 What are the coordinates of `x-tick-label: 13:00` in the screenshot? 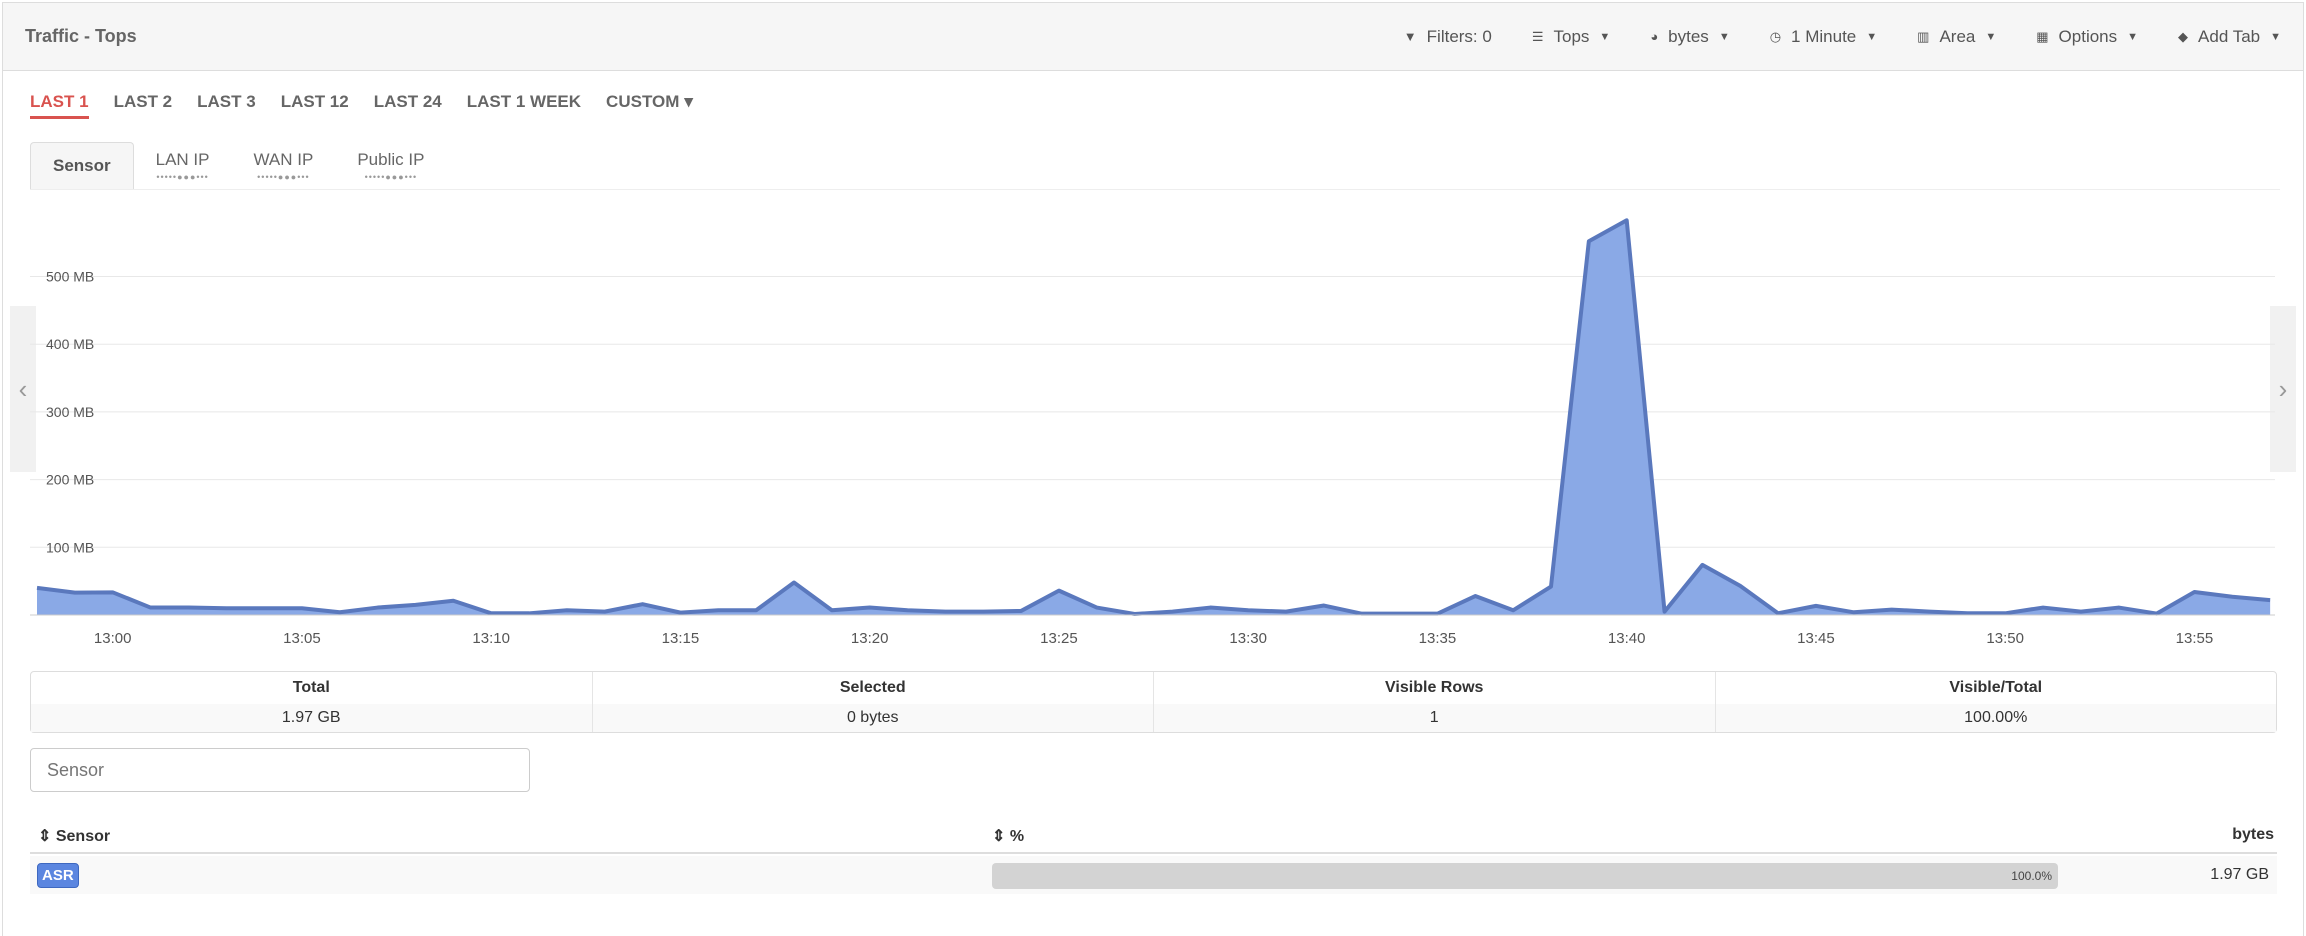 It's located at (113, 638).